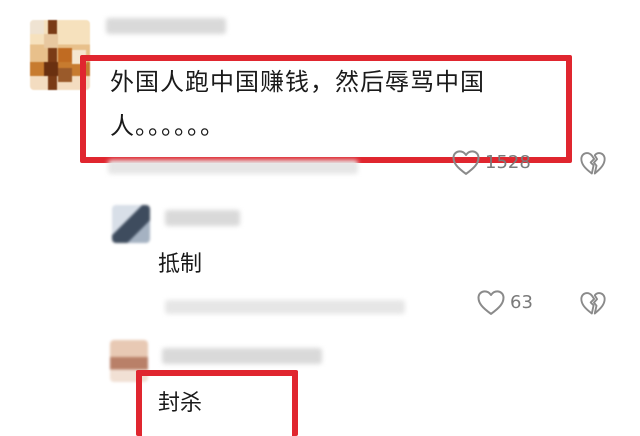 The width and height of the screenshot is (640, 436). What do you see at coordinates (180, 264) in the screenshot?
I see `reply-text: 抵制` at bounding box center [180, 264].